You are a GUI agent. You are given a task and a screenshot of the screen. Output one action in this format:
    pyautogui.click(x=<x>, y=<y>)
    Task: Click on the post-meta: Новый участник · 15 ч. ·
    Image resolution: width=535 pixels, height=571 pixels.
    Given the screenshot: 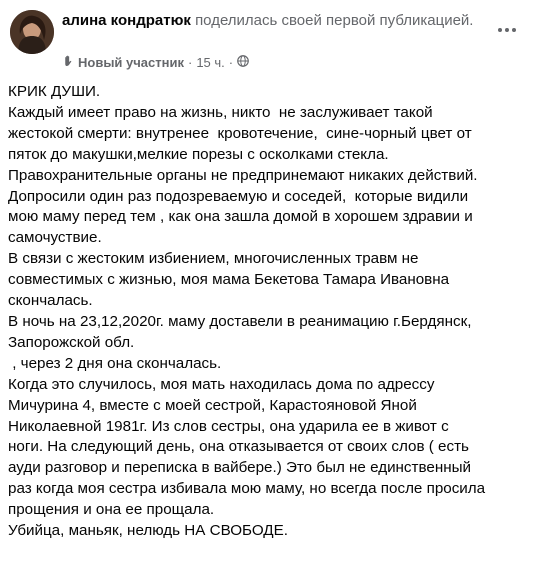 What is the action you would take?
    pyautogui.click(x=155, y=62)
    